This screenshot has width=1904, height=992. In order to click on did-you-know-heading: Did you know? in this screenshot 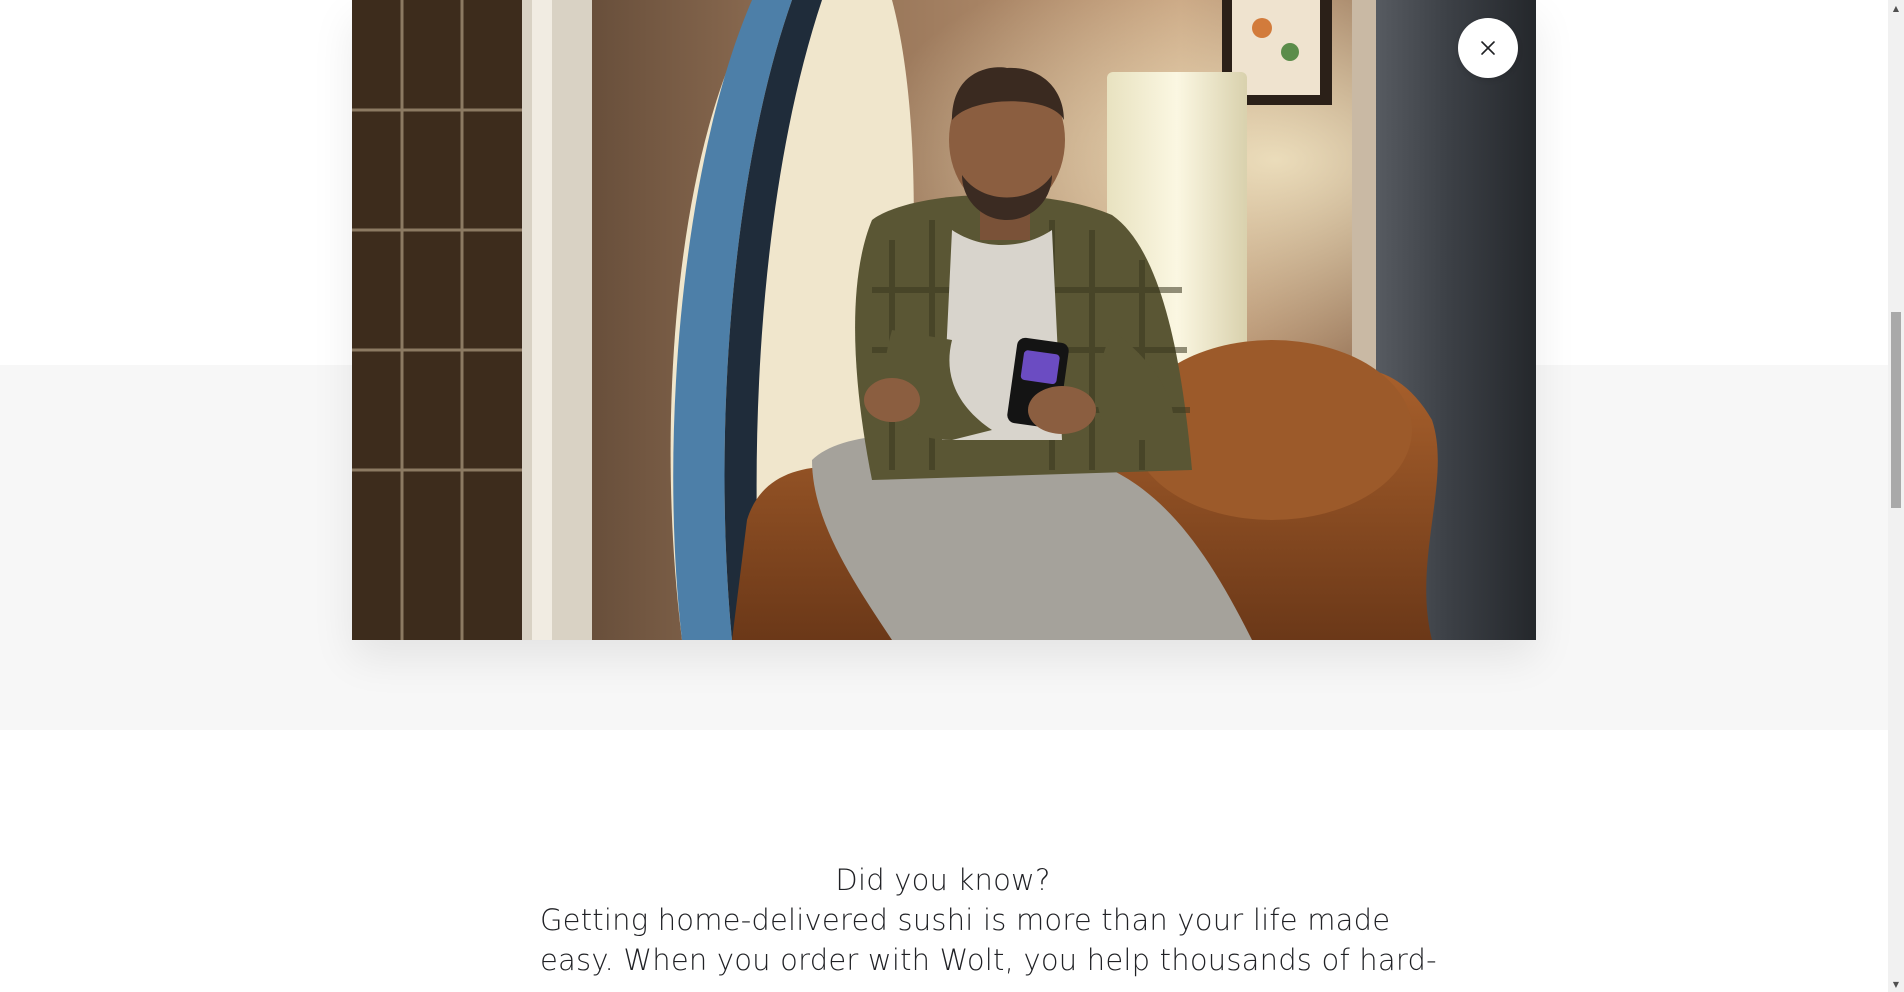, I will do `click(943, 880)`.